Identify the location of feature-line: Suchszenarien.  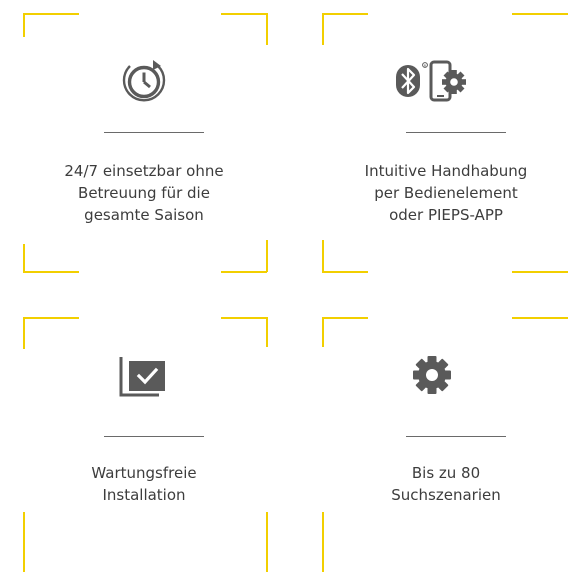
(446, 495).